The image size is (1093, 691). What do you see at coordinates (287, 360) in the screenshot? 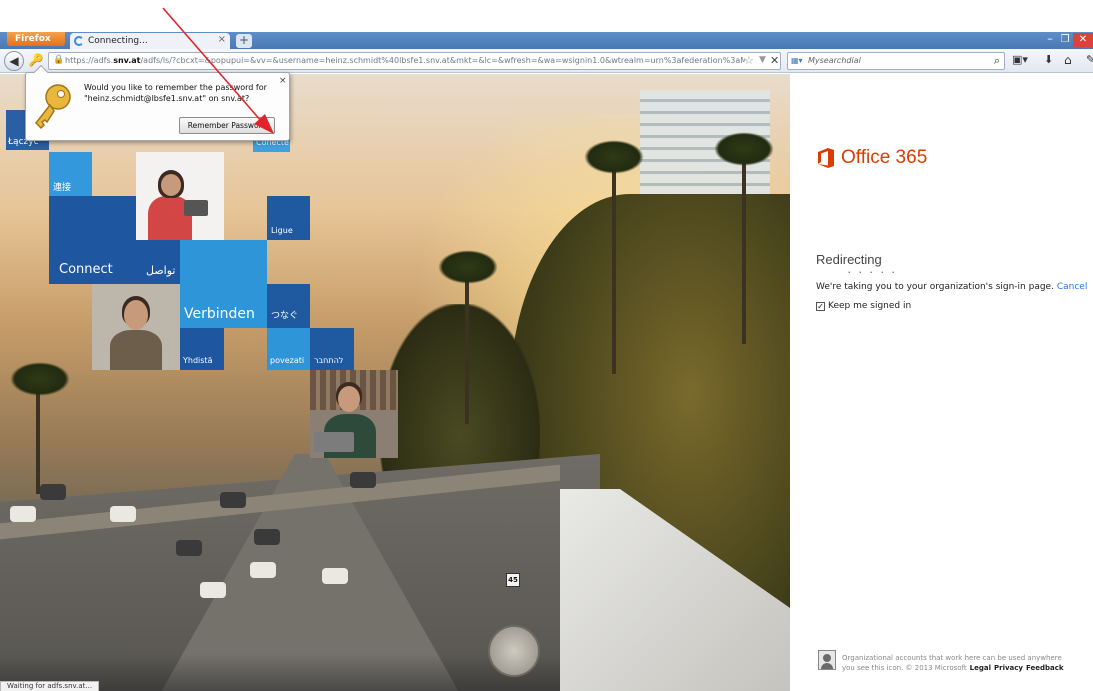
I see `tile-label: povezati` at bounding box center [287, 360].